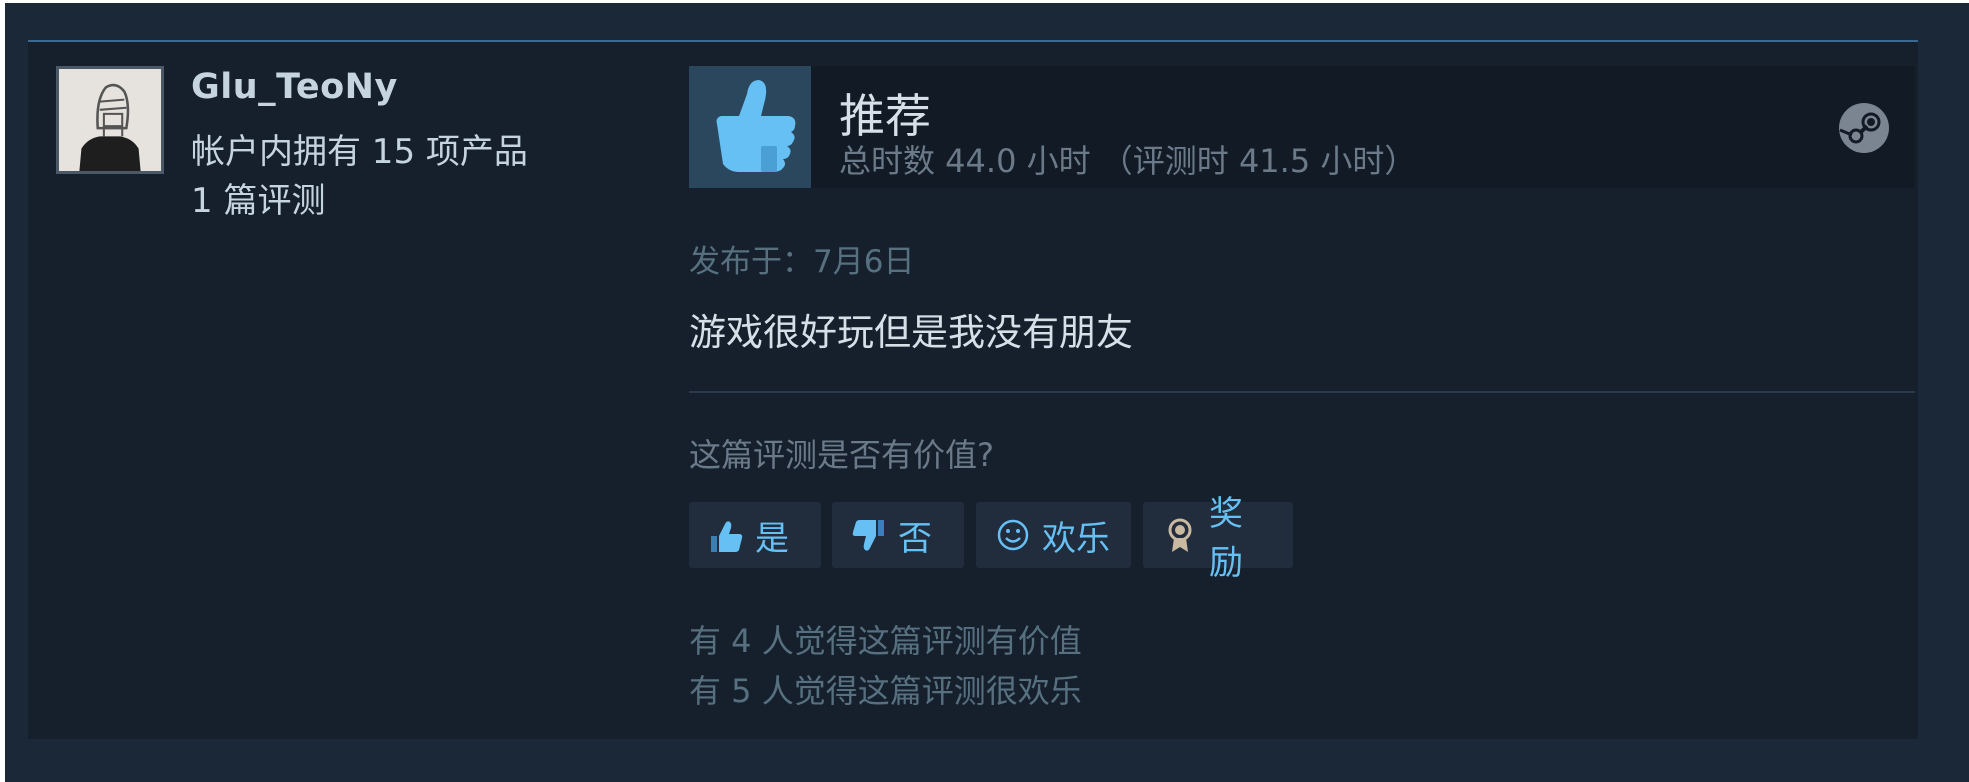 The width and height of the screenshot is (1969, 782). I want to click on smiley-icon, so click(1013, 535).